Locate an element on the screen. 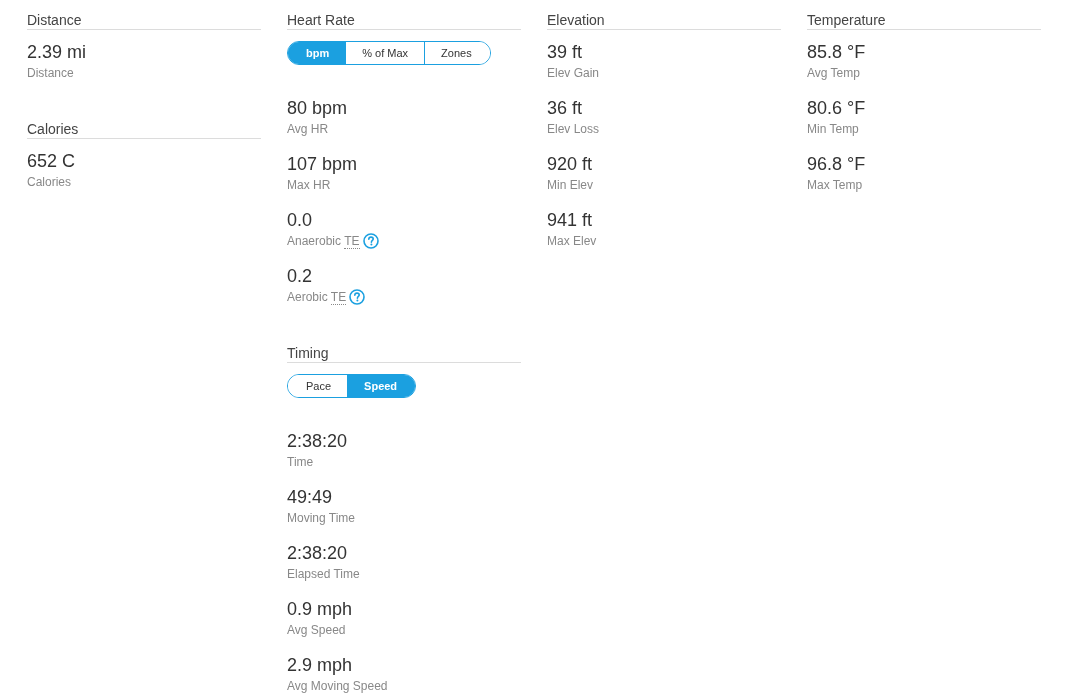 The width and height of the screenshot is (1075, 697). stat-value: 85.8 °F is located at coordinates (837, 52).